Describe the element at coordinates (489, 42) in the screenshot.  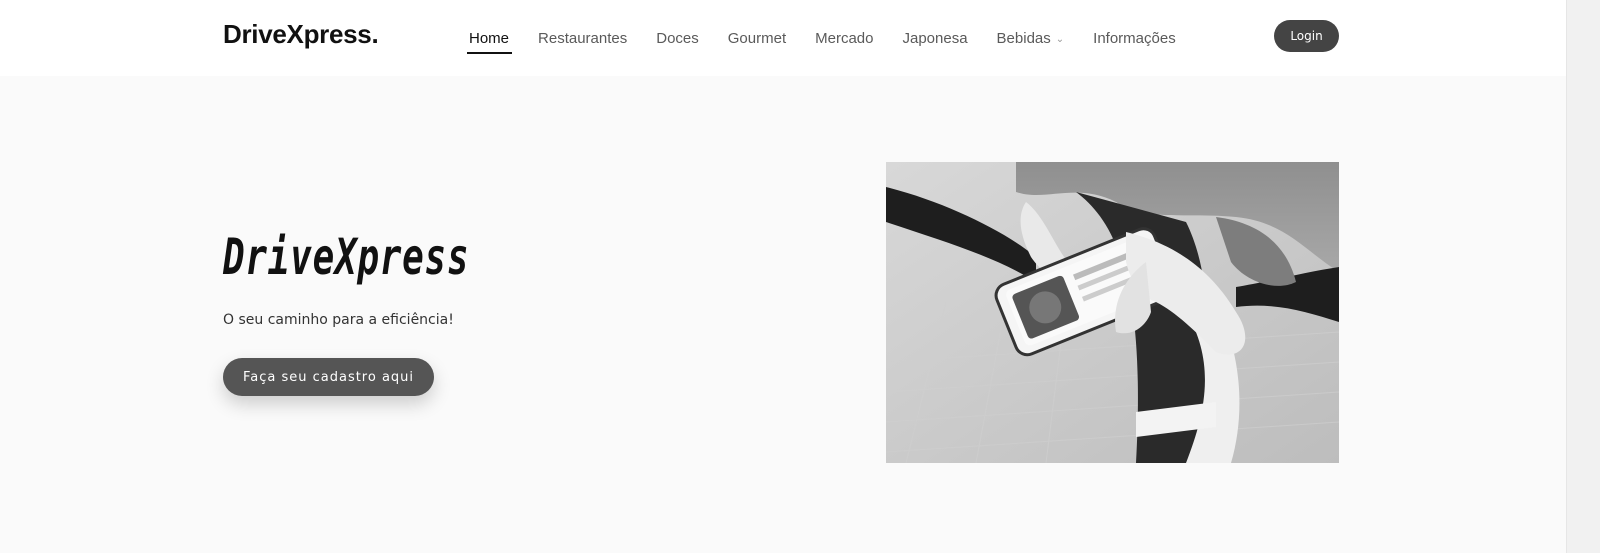
I see `nav-item-home: Home` at that location.